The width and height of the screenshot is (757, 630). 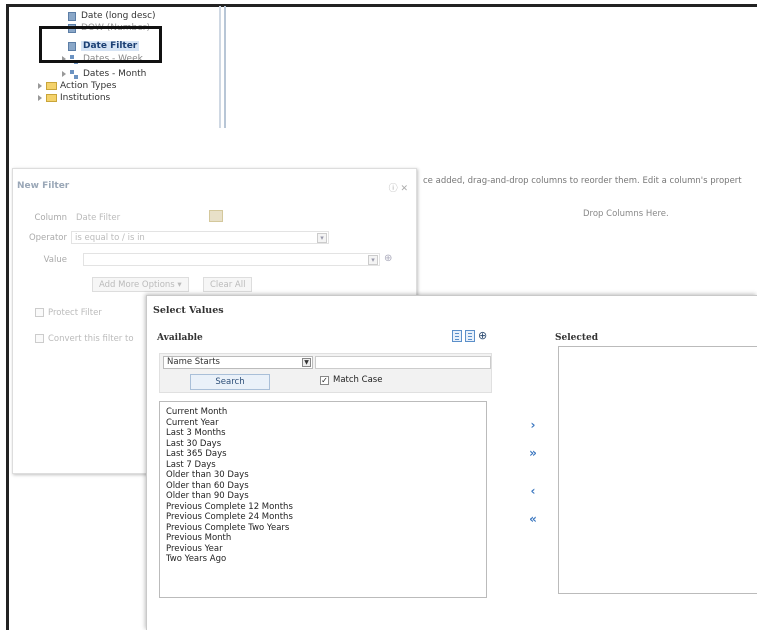 I want to click on tree-item-action-types: Action Types, so click(x=77, y=86).